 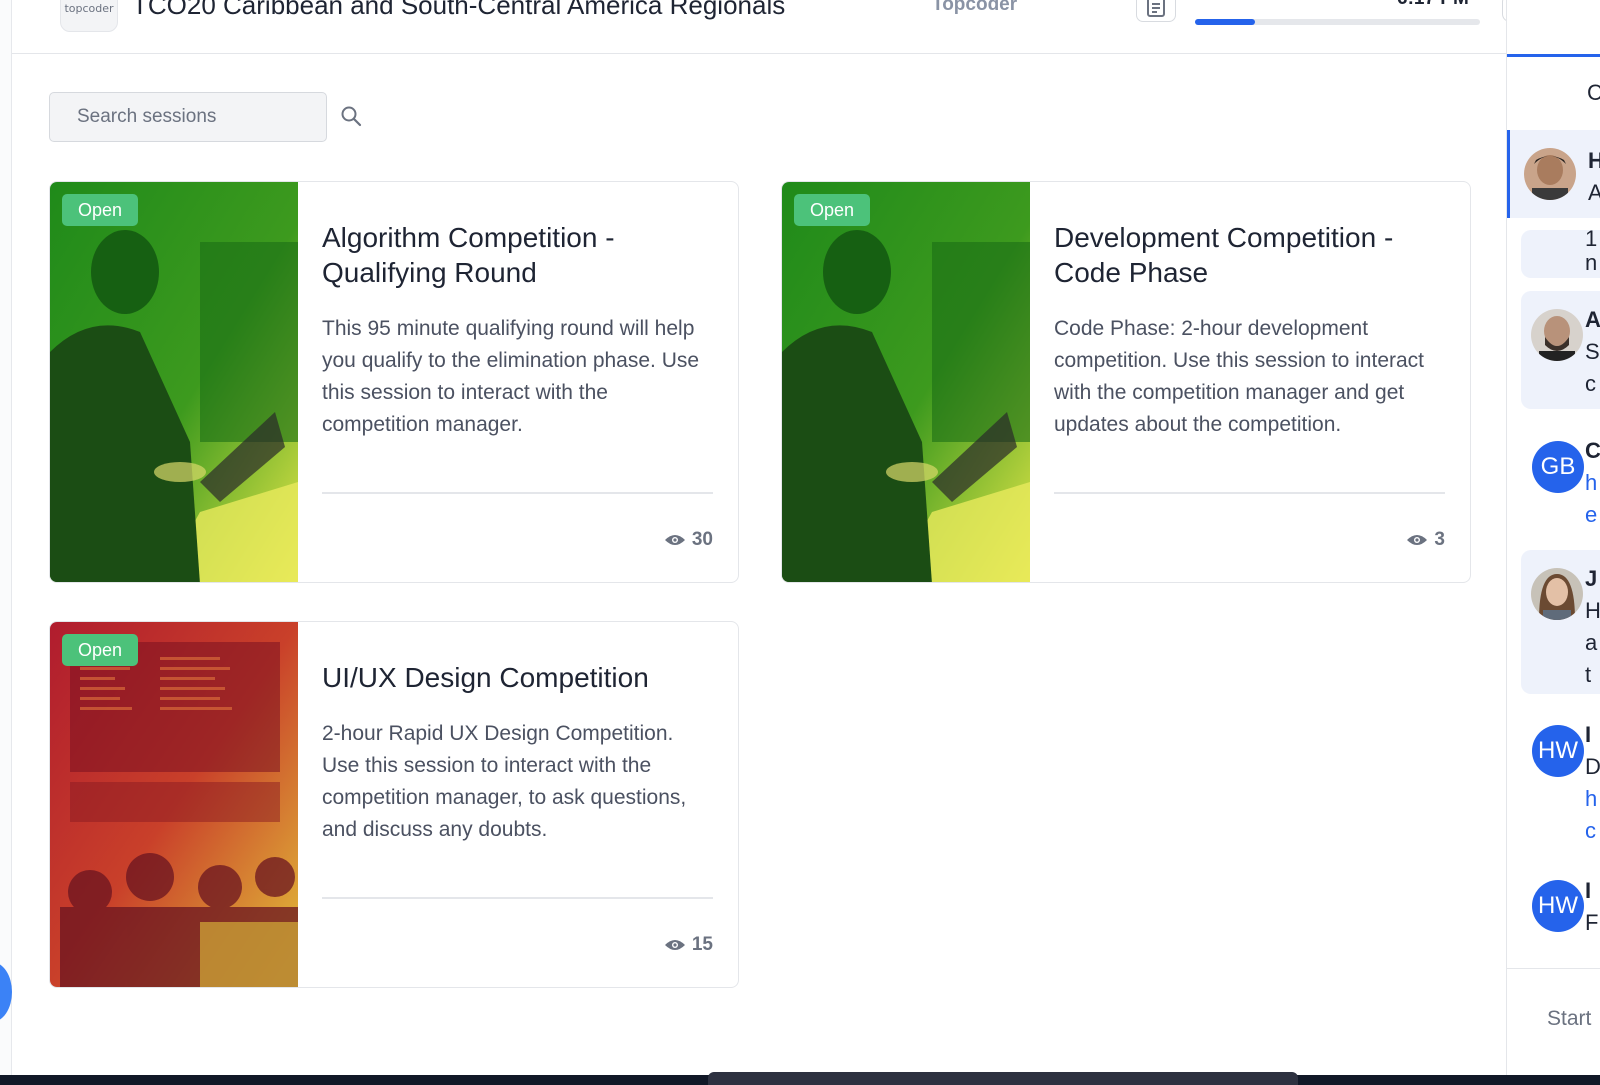 What do you see at coordinates (702, 944) in the screenshot?
I see `view-count-value: 15` at bounding box center [702, 944].